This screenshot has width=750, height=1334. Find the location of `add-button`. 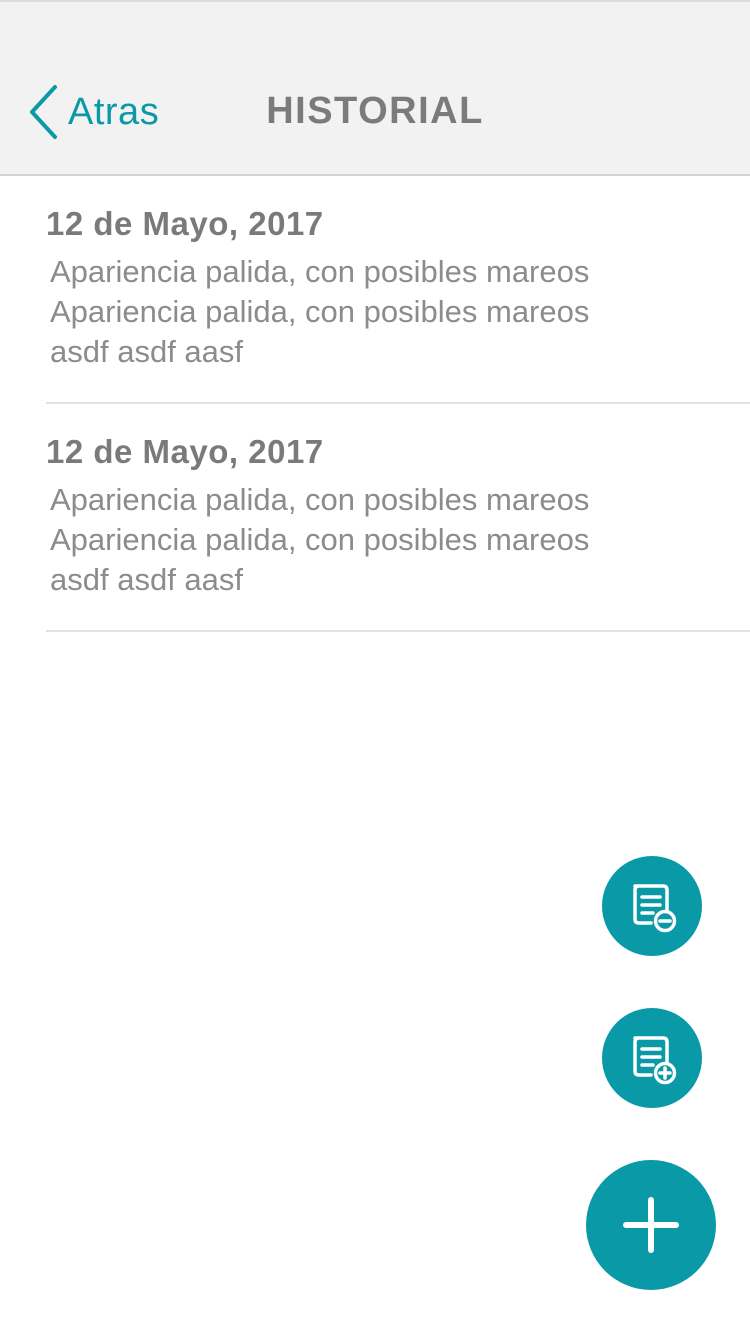

add-button is located at coordinates (651, 1225).